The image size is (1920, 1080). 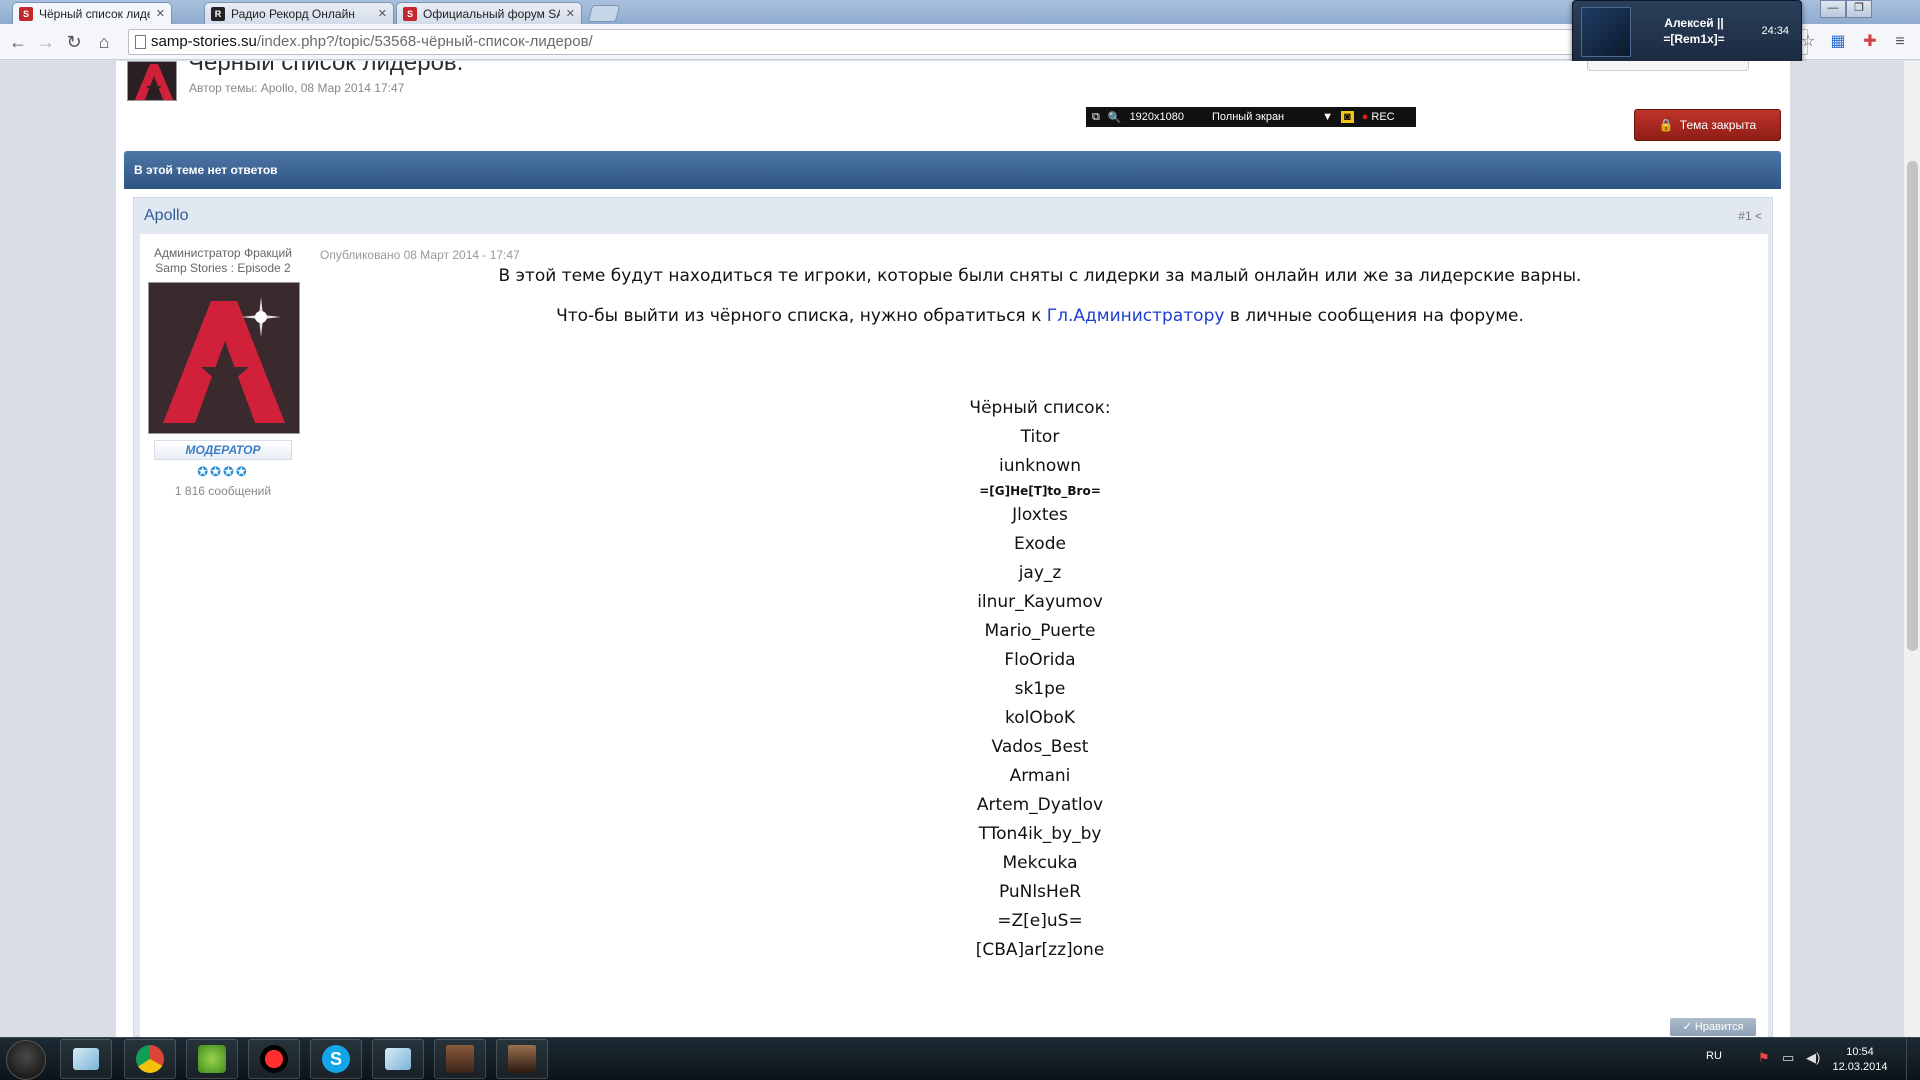 What do you see at coordinates (1714, 1056) in the screenshot?
I see `language-indicator: RU` at bounding box center [1714, 1056].